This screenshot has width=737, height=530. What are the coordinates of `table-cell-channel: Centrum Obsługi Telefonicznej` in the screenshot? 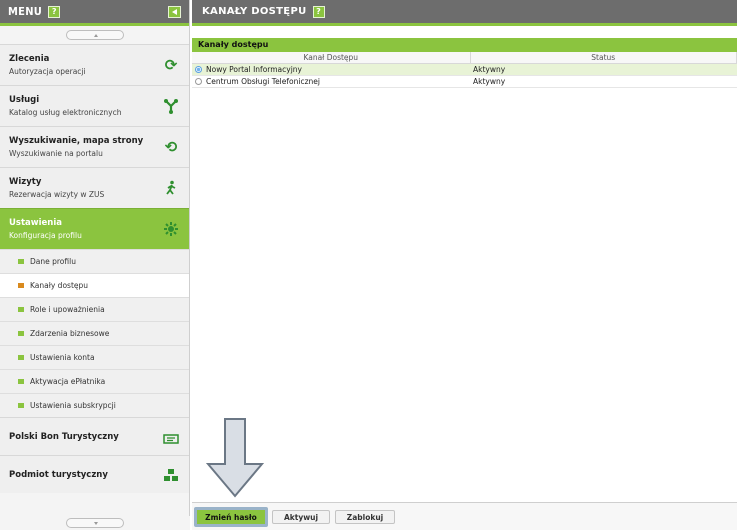 It's located at (331, 81).